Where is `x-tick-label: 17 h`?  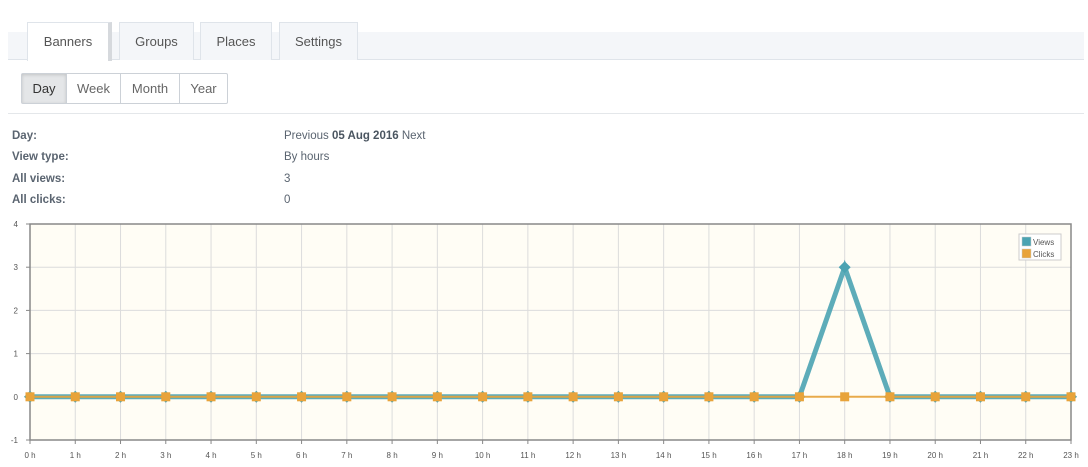
x-tick-label: 17 h is located at coordinates (800, 455).